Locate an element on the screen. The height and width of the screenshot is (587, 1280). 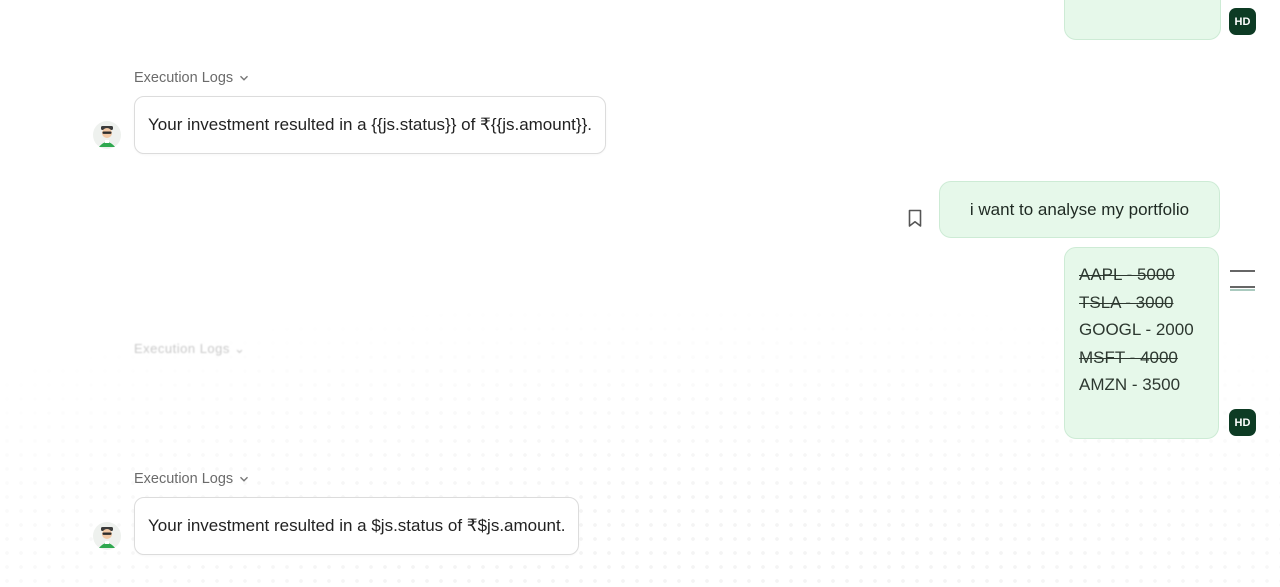
user-message-bubble-previous is located at coordinates (1142, 20).